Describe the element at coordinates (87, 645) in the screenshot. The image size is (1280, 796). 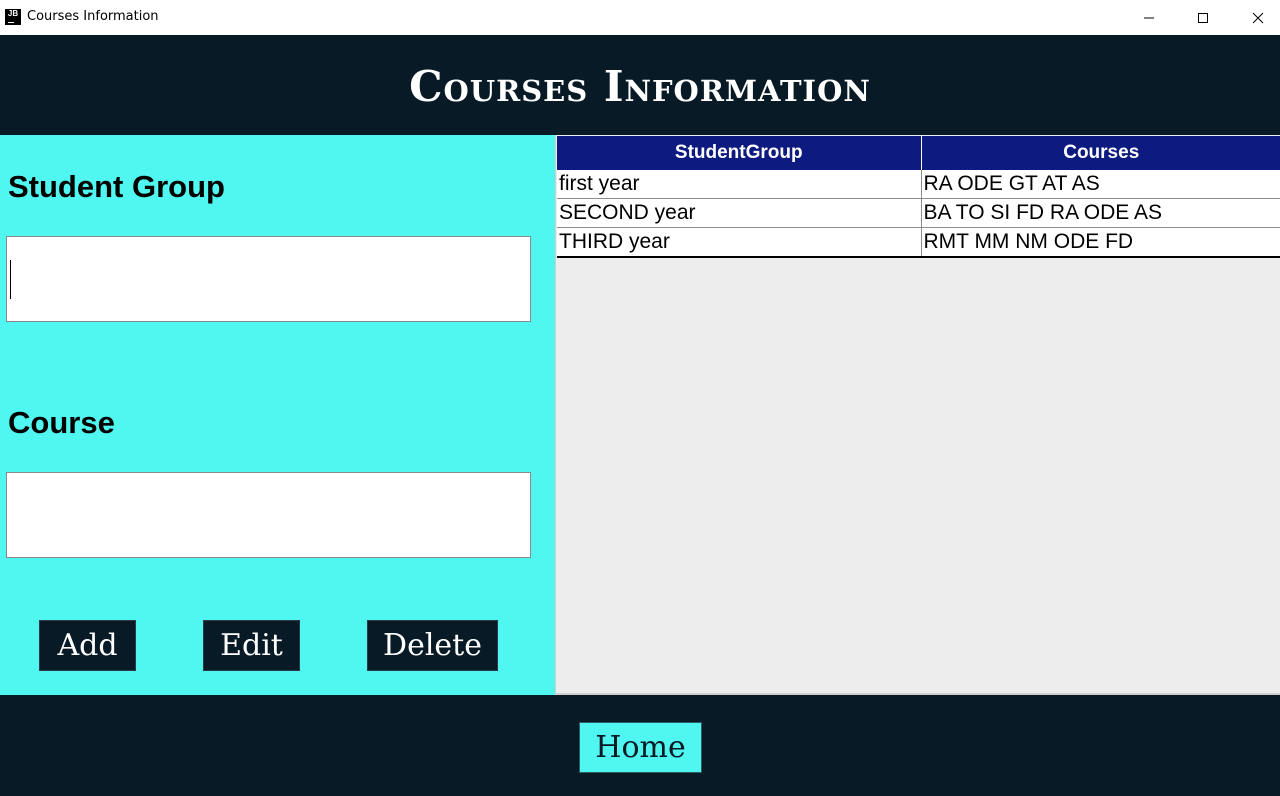
I see `add-button: Add` at that location.